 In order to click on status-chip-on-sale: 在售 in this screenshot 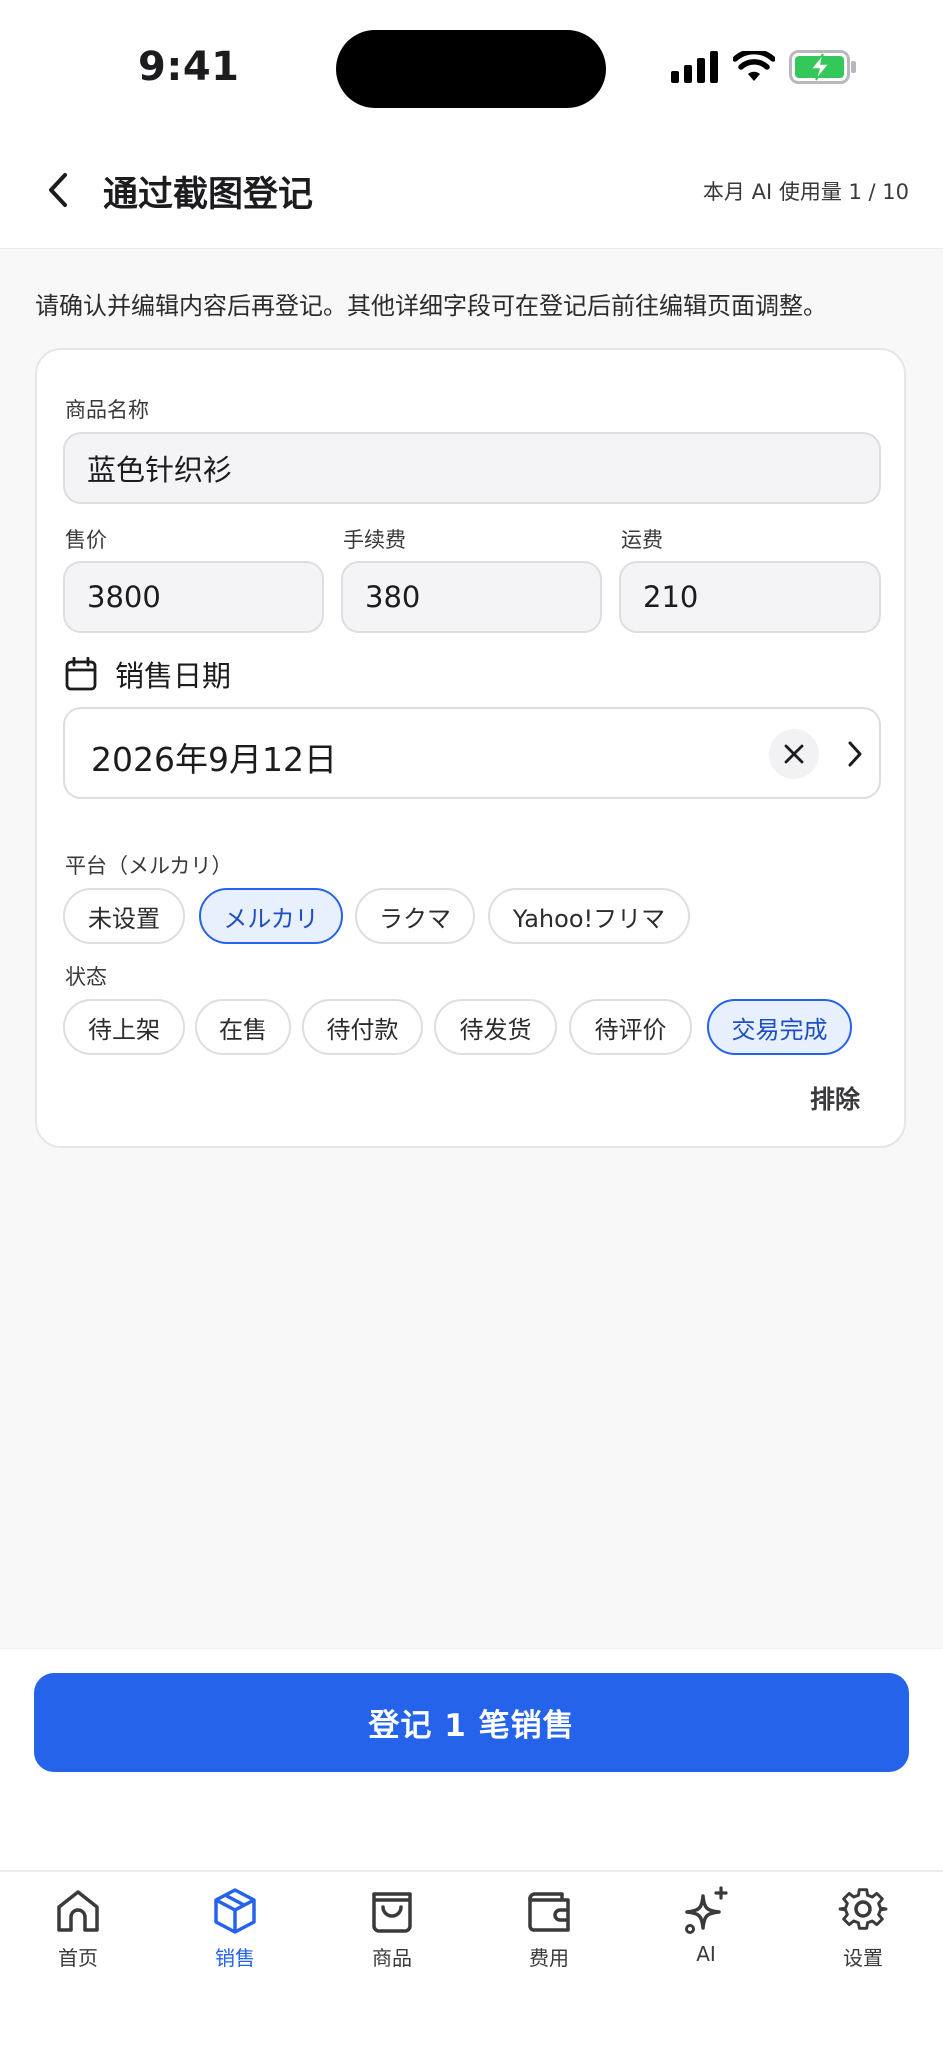, I will do `click(243, 1027)`.